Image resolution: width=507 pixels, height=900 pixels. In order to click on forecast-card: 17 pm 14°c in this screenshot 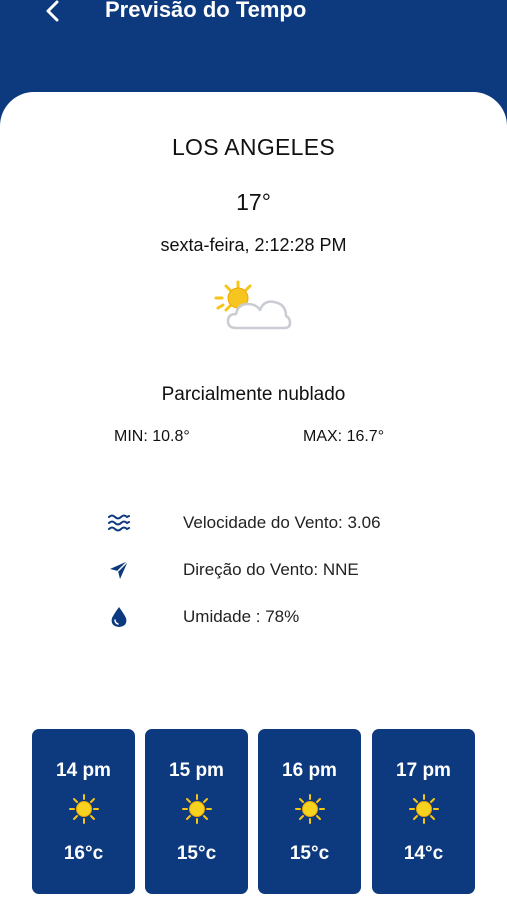, I will do `click(423, 811)`.